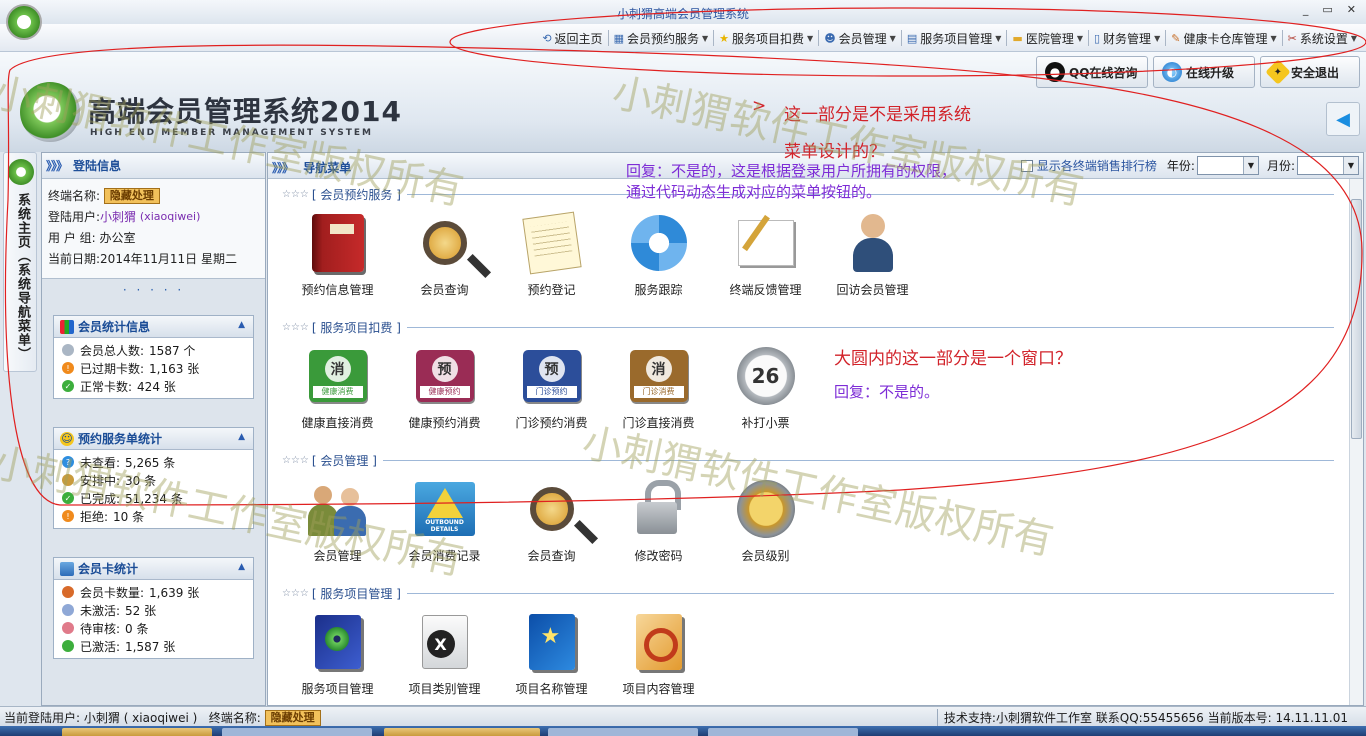 The height and width of the screenshot is (736, 1366). Describe the element at coordinates (337, 387) in the screenshot. I see `nav-button-1-0: 消健康消费 健康直接消费` at that location.